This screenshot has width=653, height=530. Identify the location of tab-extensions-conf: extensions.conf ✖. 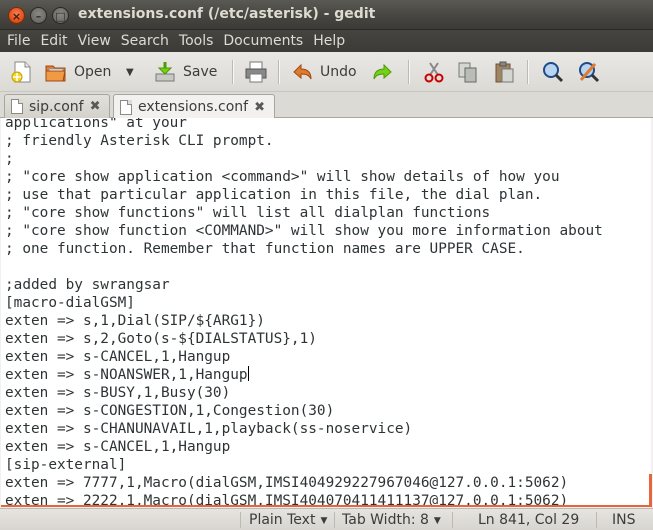
(194, 106).